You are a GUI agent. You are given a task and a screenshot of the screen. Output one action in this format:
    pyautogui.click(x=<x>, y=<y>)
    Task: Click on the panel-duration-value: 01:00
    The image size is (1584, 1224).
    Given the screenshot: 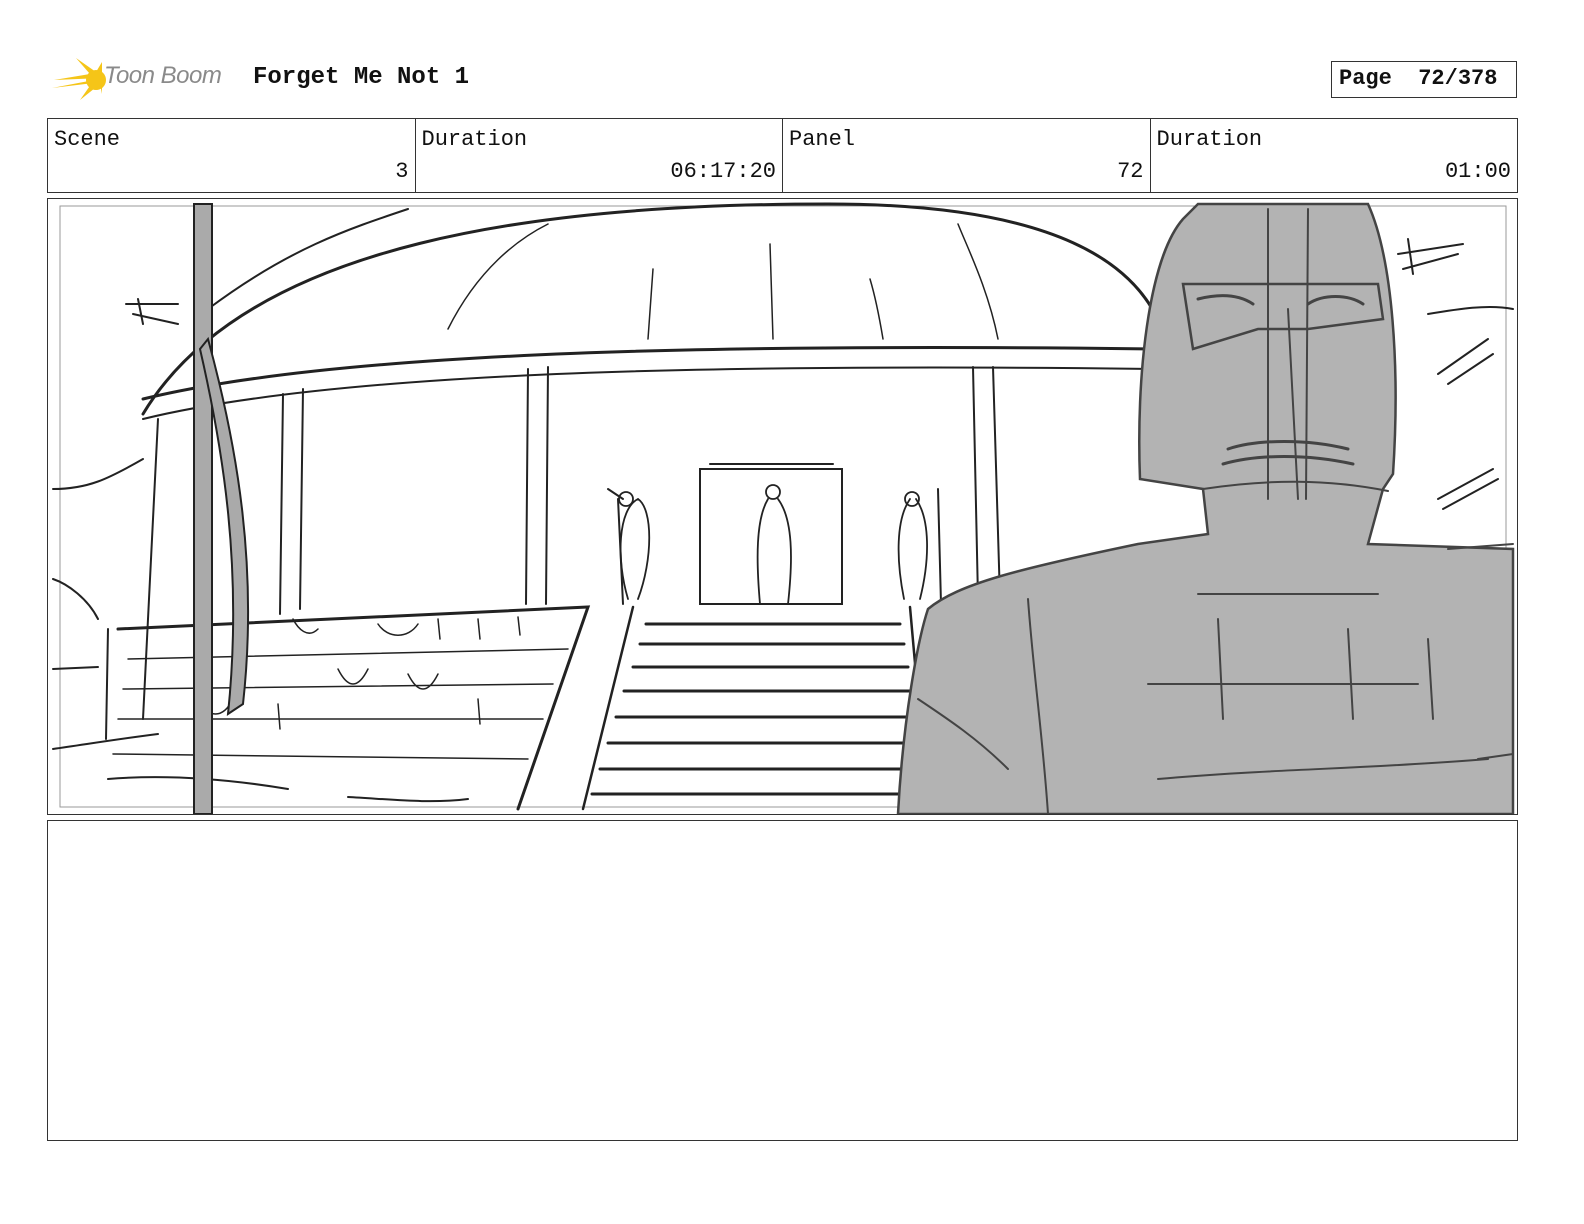 What is the action you would take?
    pyautogui.click(x=1477, y=171)
    